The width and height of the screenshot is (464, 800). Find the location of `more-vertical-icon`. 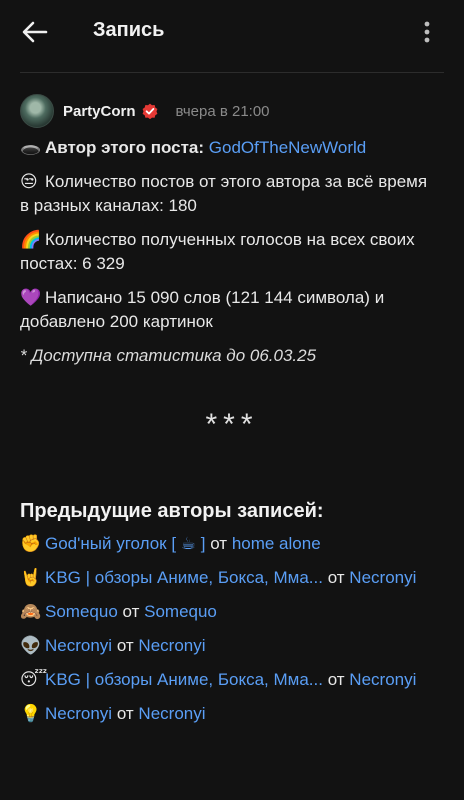

more-vertical-icon is located at coordinates (427, 32).